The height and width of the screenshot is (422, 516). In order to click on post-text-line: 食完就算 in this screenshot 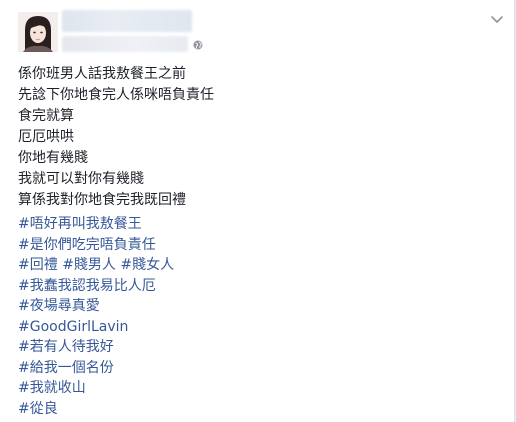, I will do `click(46, 116)`.